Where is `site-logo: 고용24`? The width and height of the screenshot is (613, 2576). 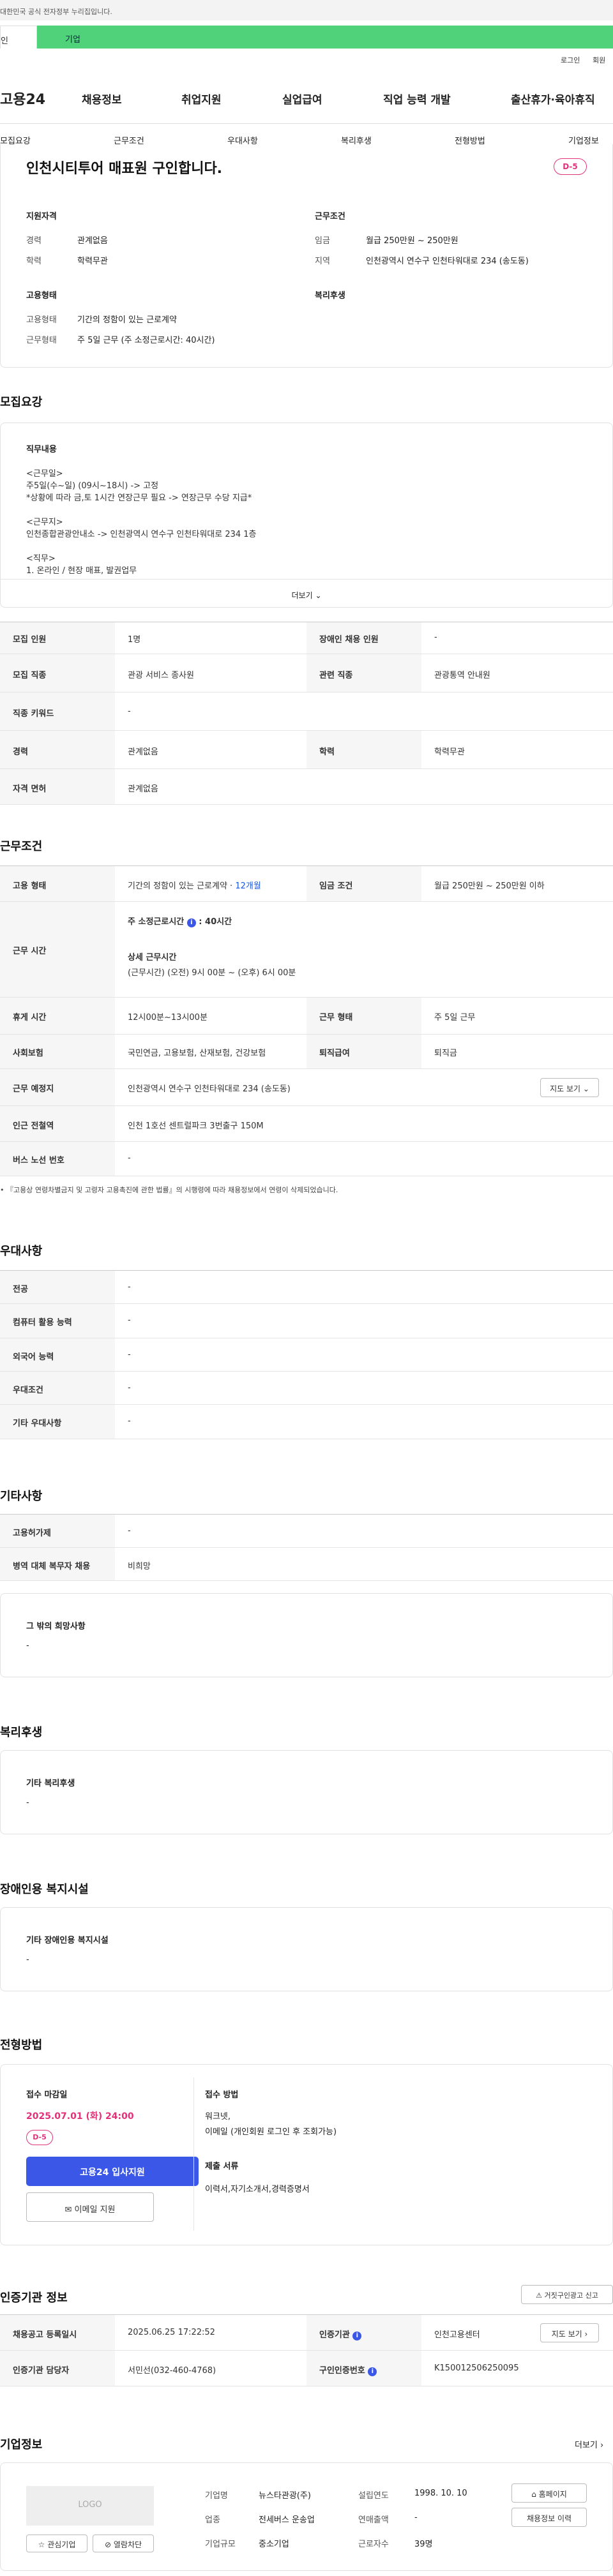 site-logo: 고용24 is located at coordinates (22, 98).